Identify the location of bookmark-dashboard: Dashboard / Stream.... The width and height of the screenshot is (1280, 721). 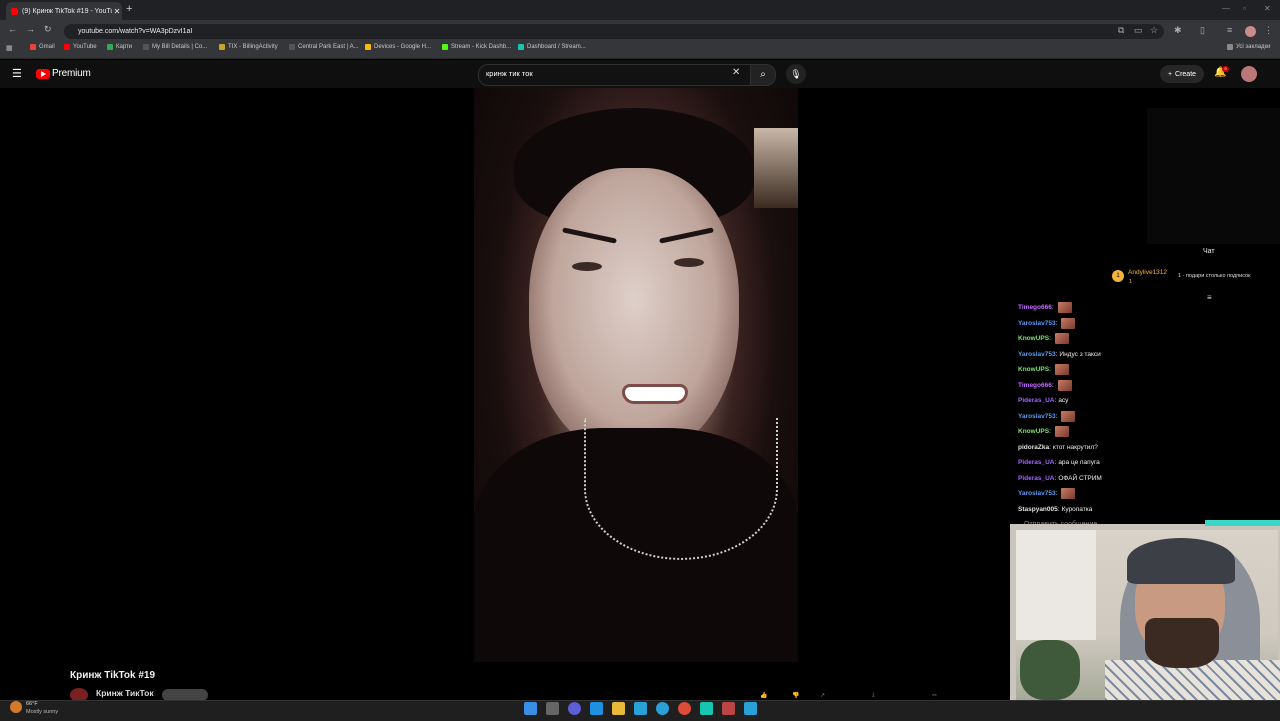
(552, 47).